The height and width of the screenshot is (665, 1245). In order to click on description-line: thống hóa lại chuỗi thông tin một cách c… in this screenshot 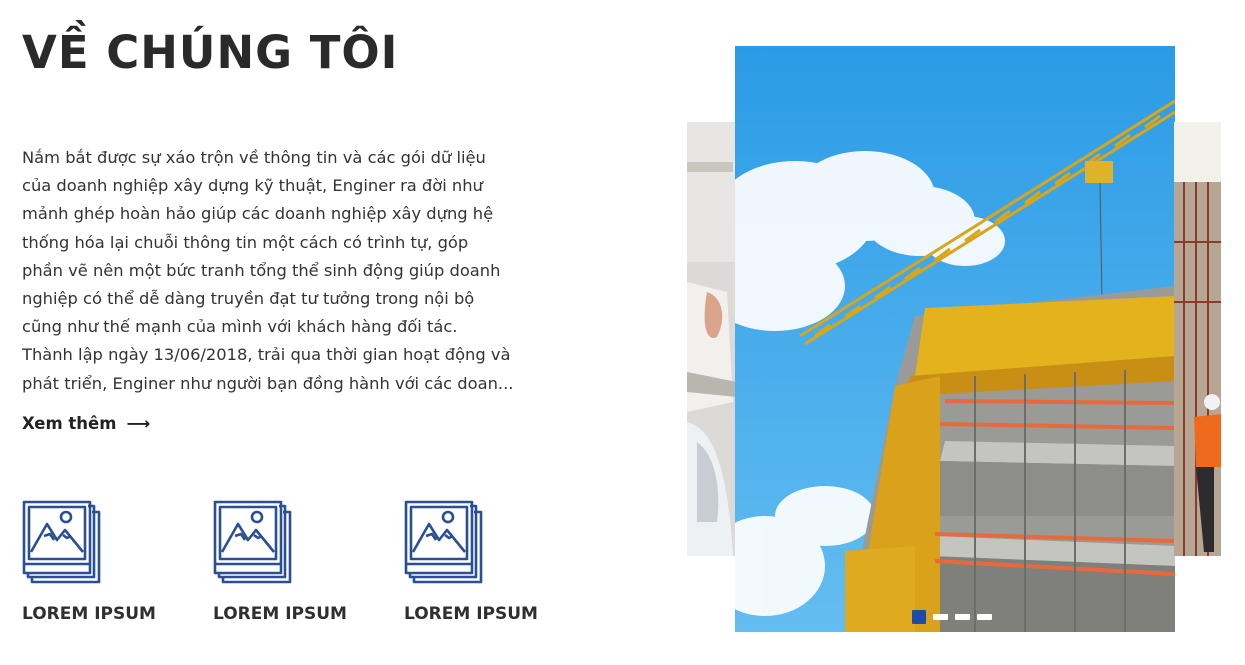, I will do `click(245, 242)`.